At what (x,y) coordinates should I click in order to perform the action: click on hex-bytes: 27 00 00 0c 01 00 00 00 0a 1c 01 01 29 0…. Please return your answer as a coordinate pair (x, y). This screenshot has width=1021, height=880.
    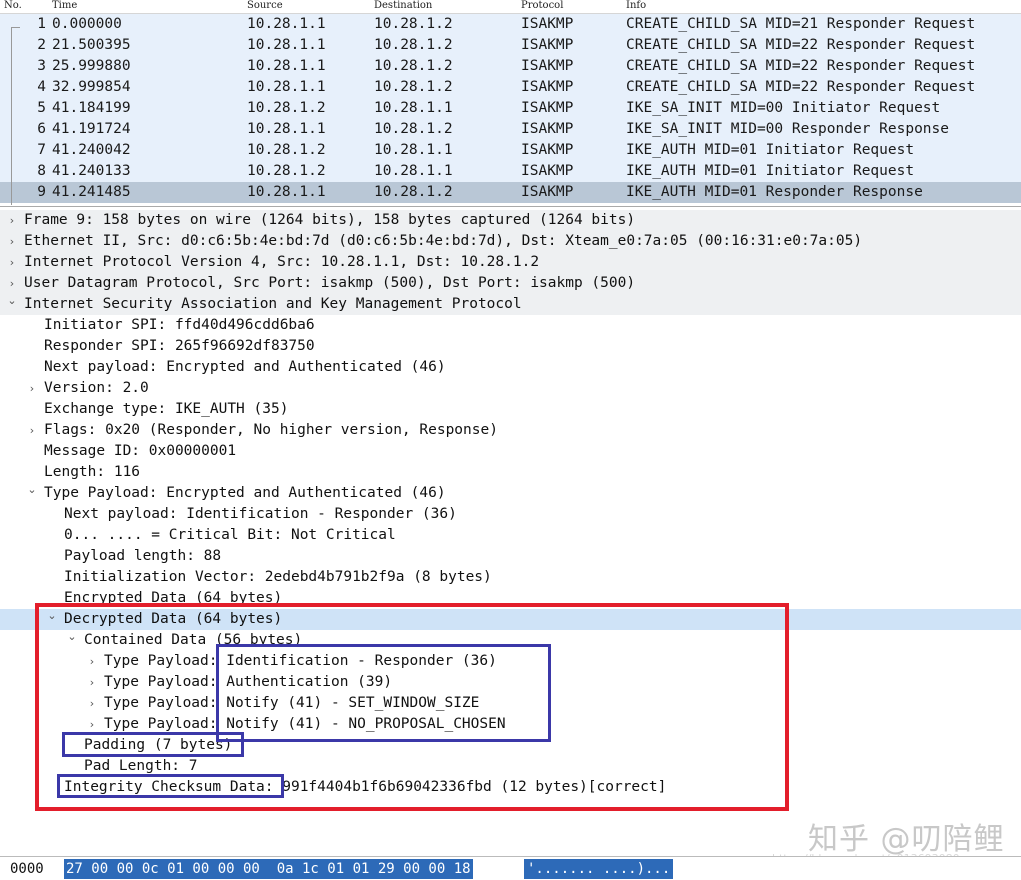
    Looking at the image, I should click on (268, 869).